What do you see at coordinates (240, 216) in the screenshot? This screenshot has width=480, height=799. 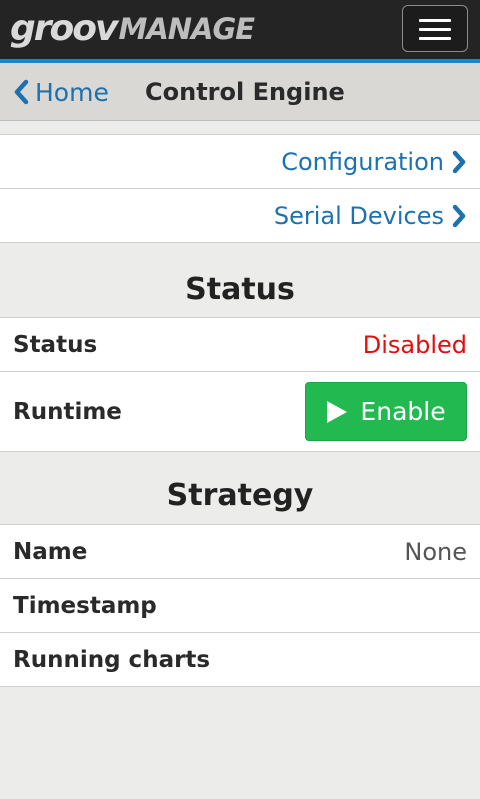 I see `serial-devices-link: Serial Devices` at bounding box center [240, 216].